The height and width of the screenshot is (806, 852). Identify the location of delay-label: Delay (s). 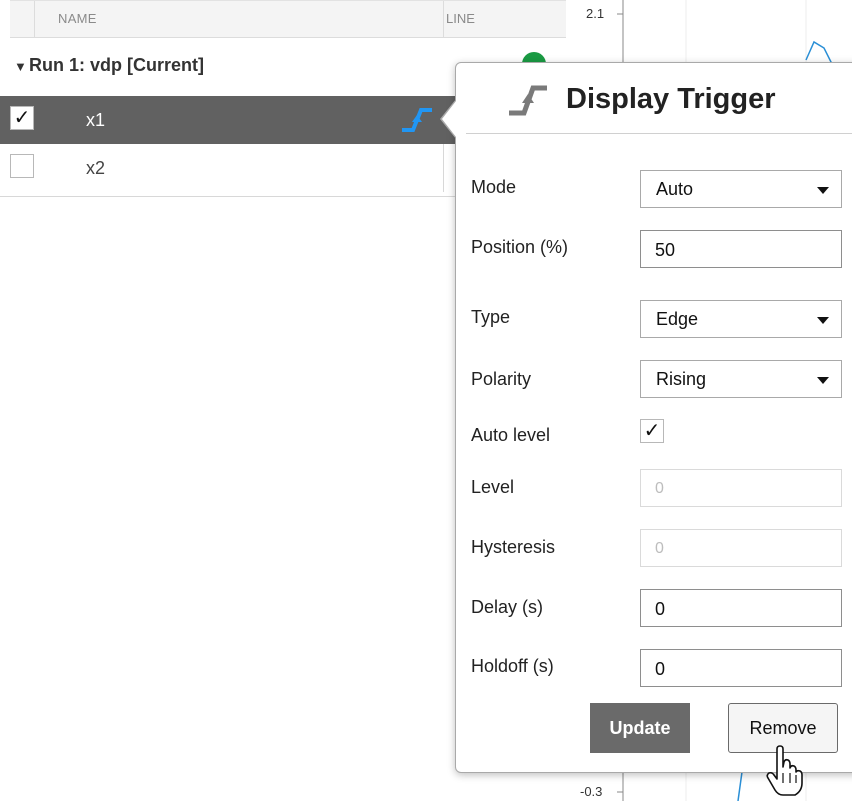
(507, 607).